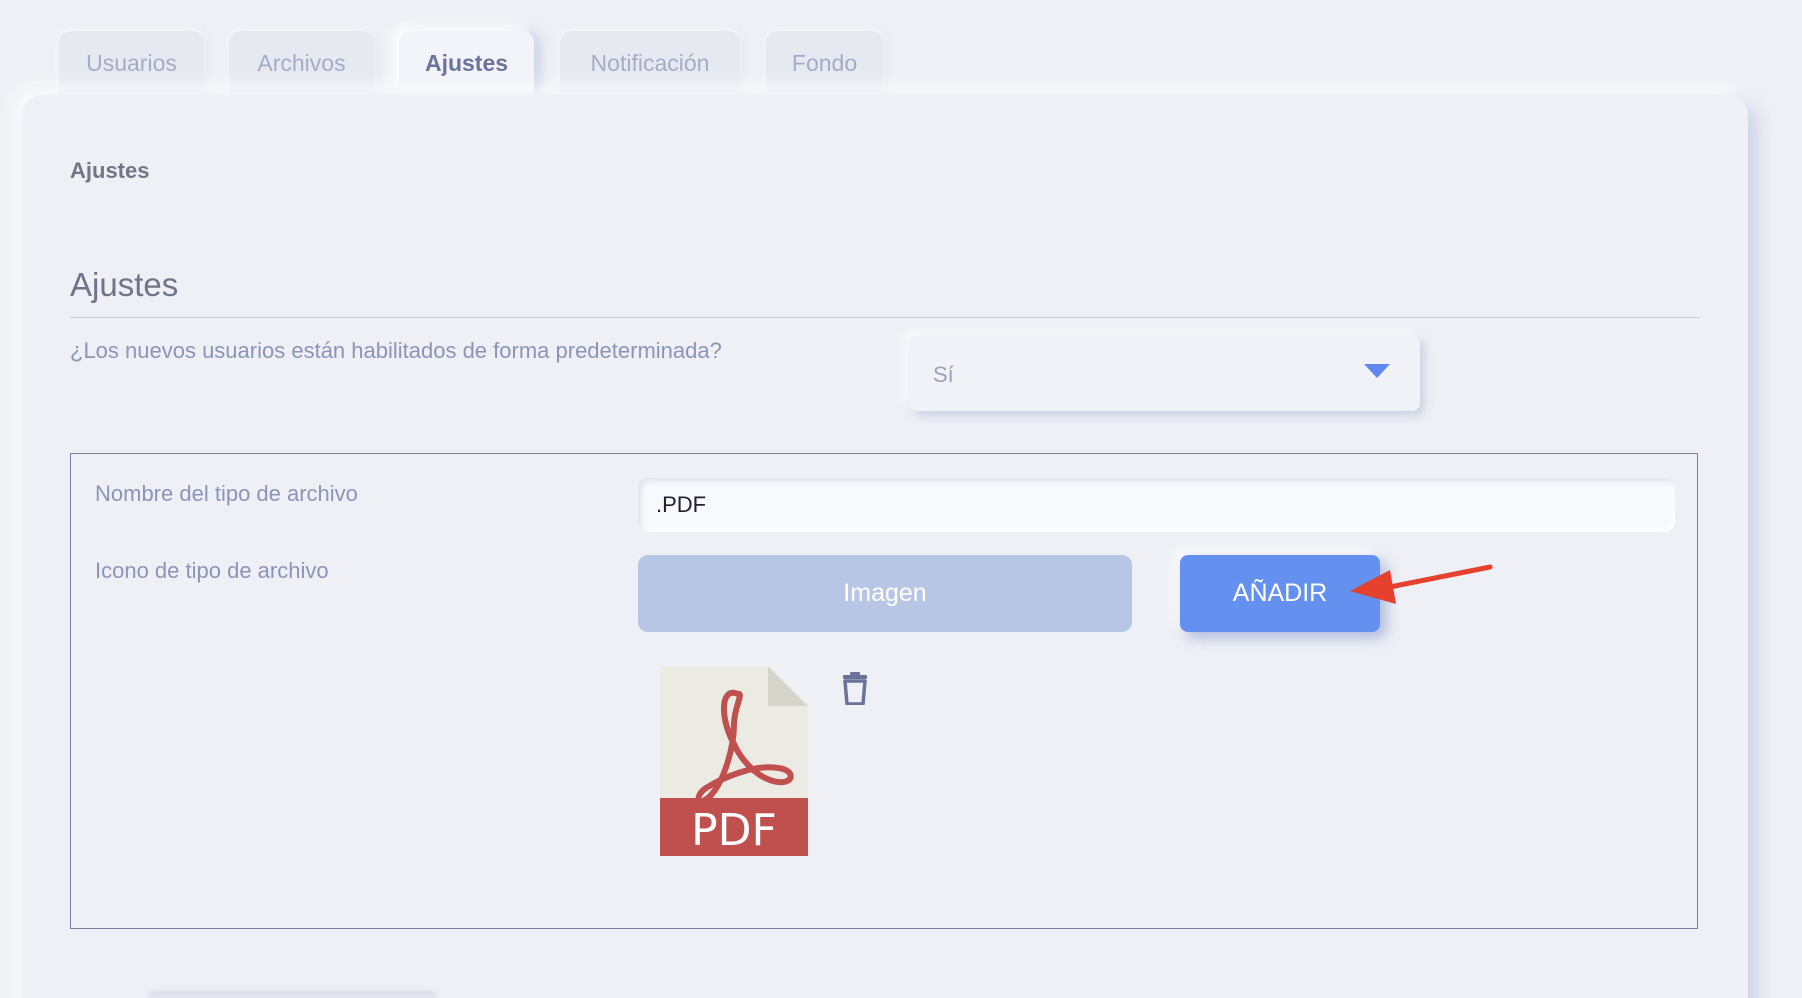 This screenshot has width=1802, height=998. I want to click on tab-label: Notificación, so click(650, 62).